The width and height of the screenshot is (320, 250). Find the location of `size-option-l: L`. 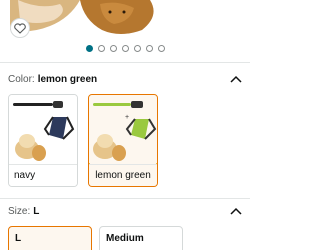

size-option-l: L is located at coordinates (50, 238).